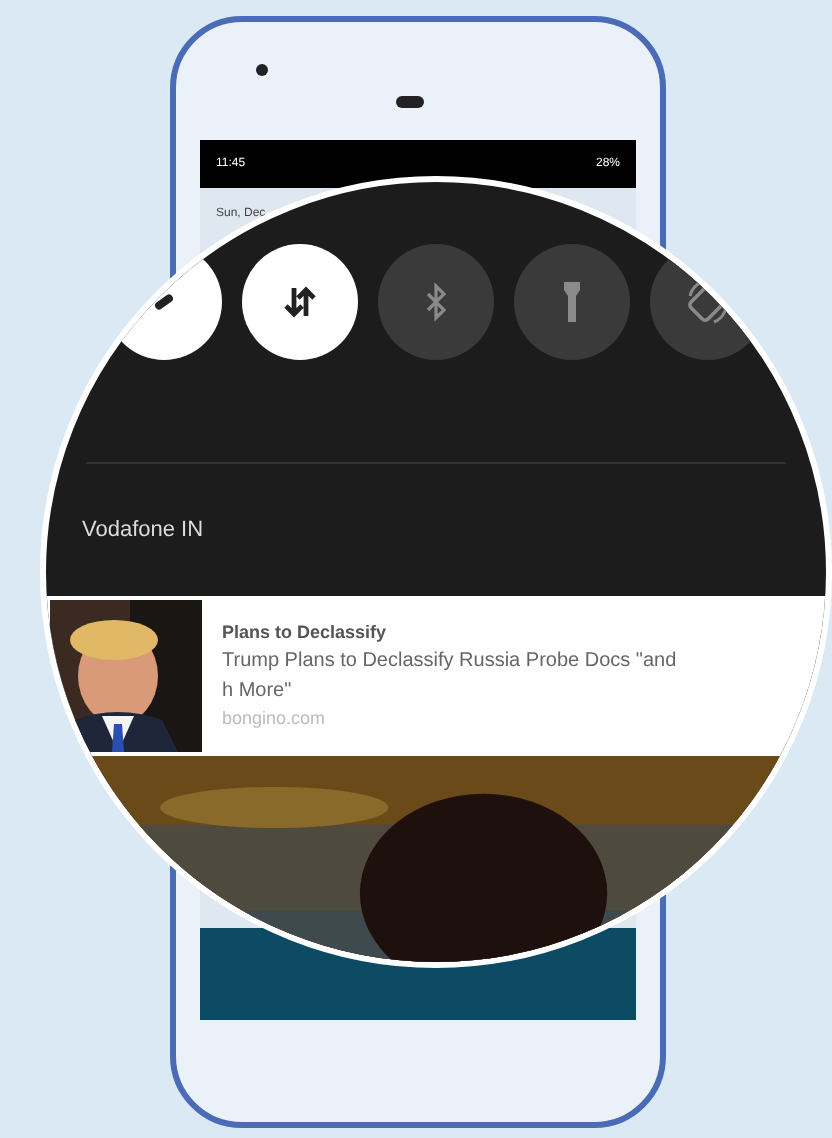  Describe the element at coordinates (164, 302) in the screenshot. I see `dash-icon` at that location.